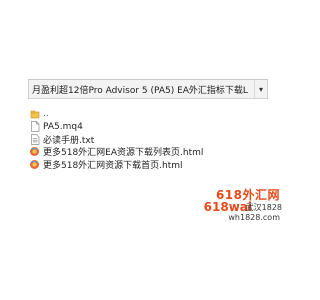  Describe the element at coordinates (149, 127) in the screenshot. I see `list-item: PA5.mq4` at that location.